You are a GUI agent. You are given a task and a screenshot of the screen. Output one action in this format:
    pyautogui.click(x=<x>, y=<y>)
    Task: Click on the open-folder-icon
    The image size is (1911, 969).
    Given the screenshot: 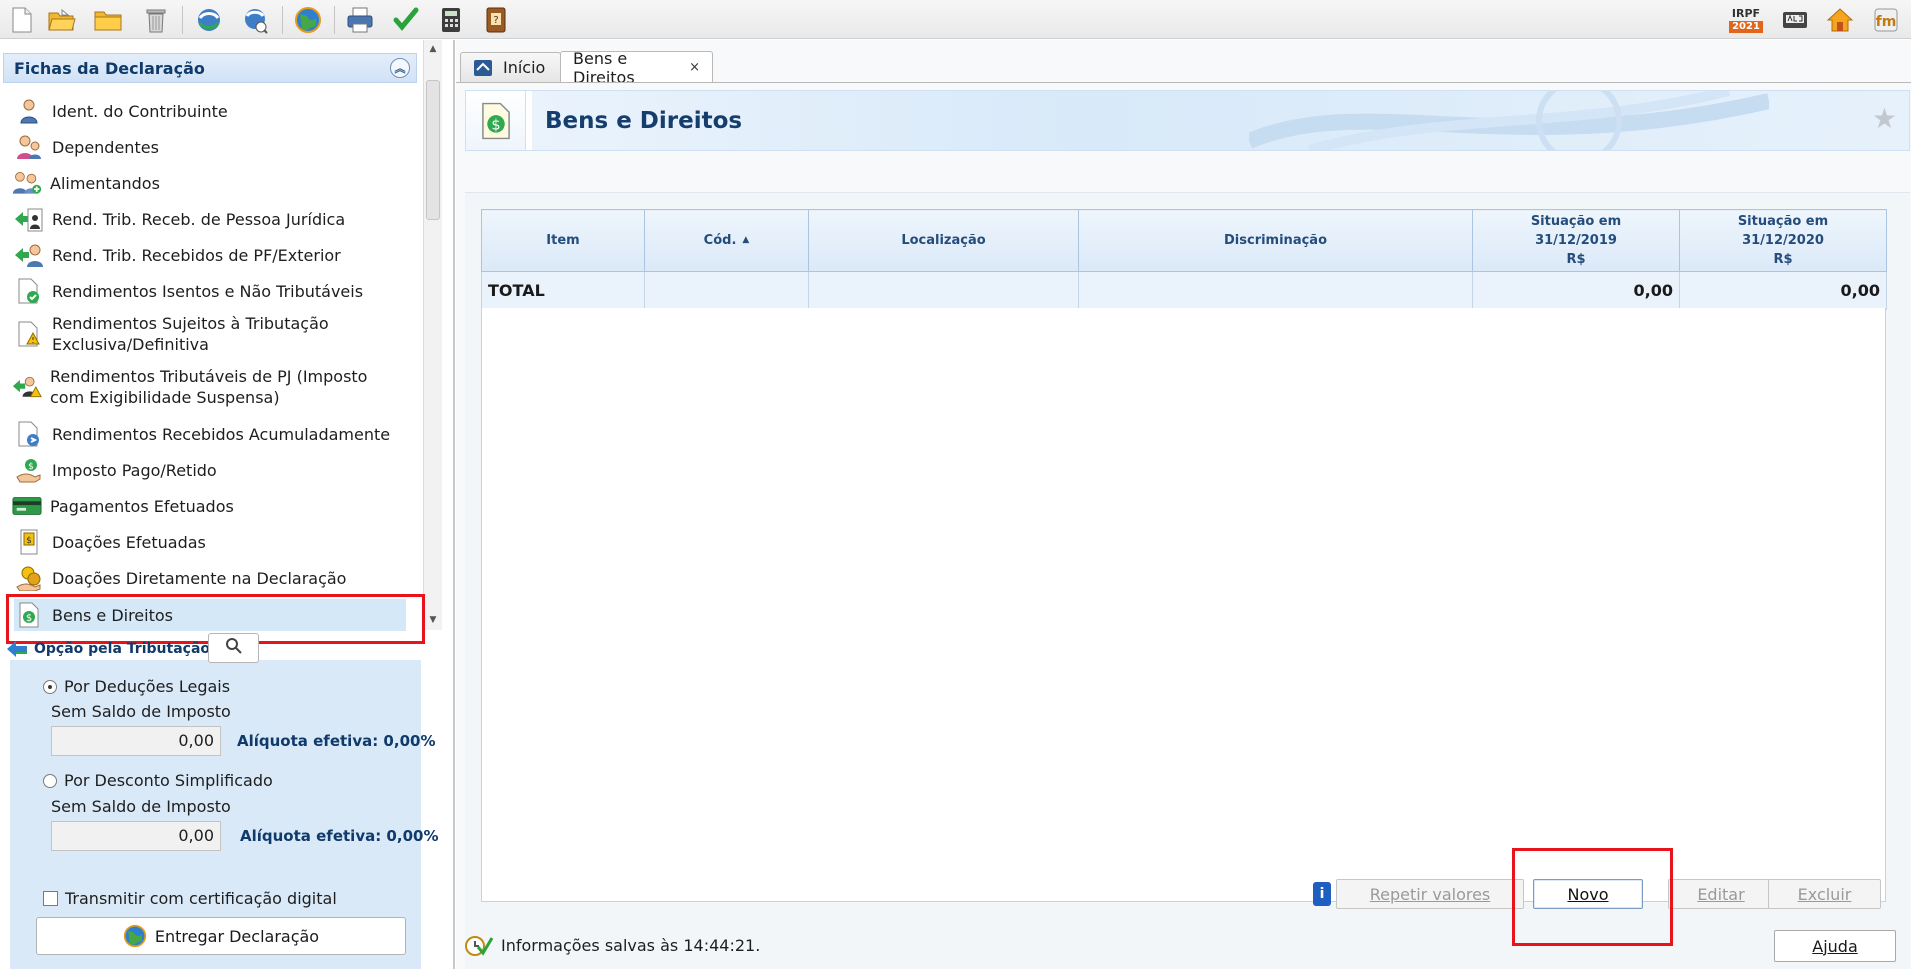 What is the action you would take?
    pyautogui.click(x=62, y=20)
    